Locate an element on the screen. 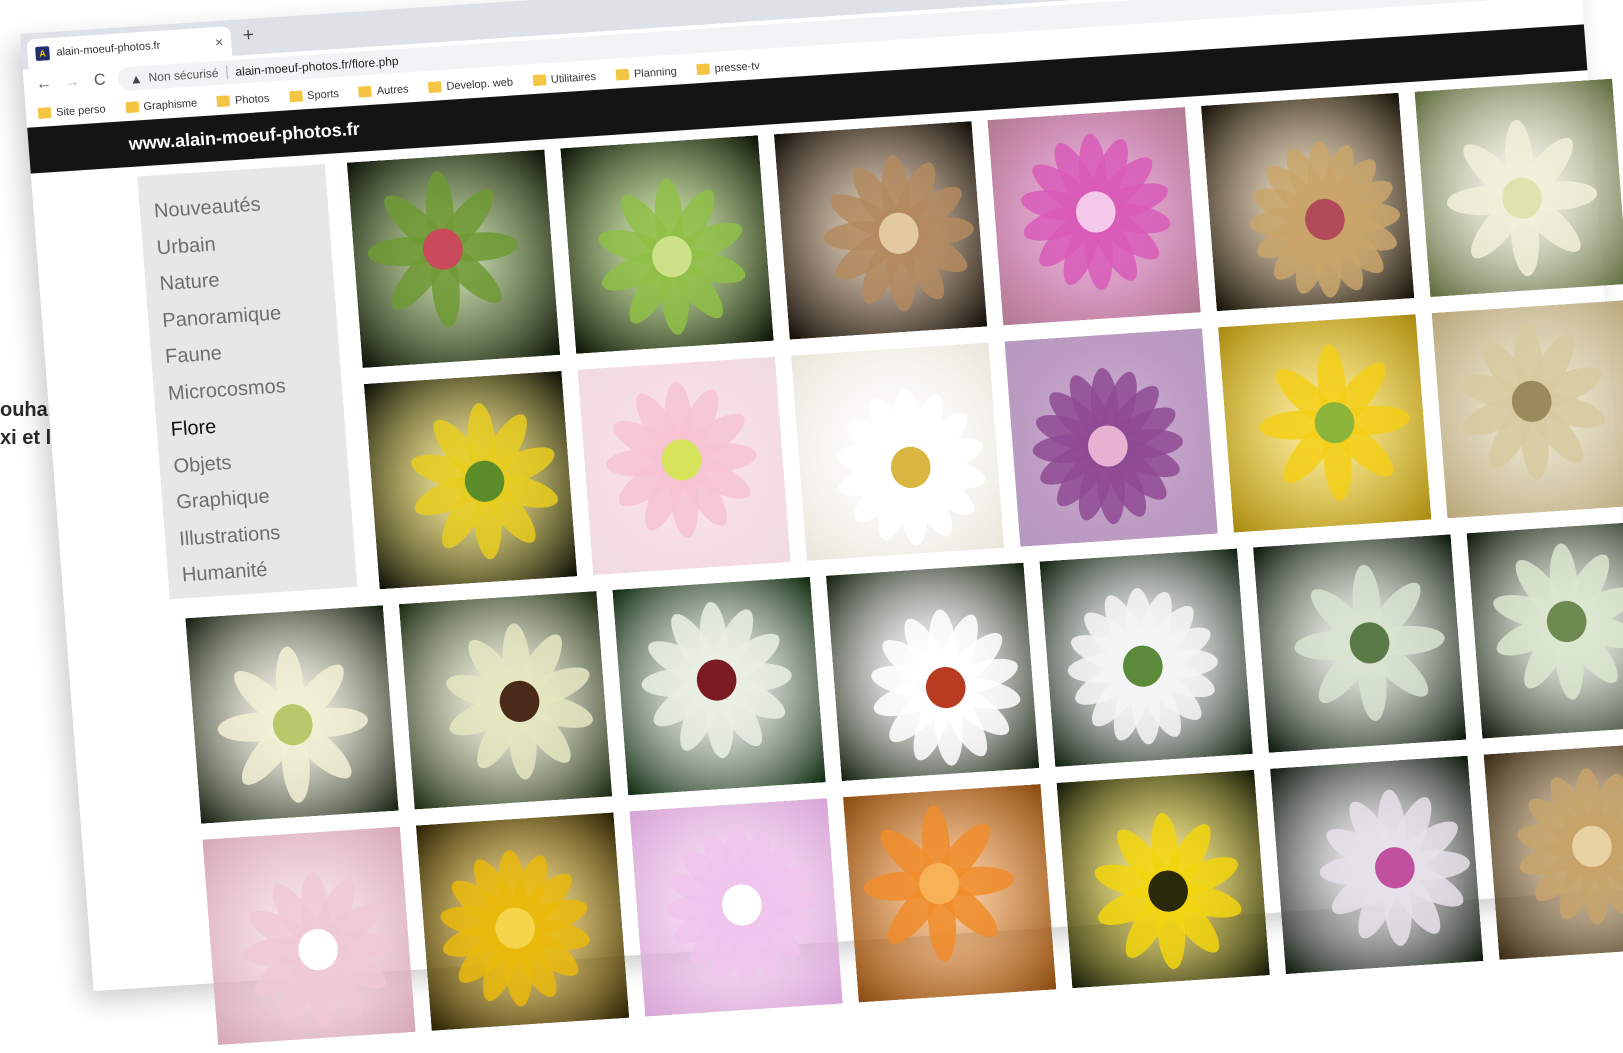 The image size is (1623, 1053). photo-white-berries is located at coordinates (1146, 657).